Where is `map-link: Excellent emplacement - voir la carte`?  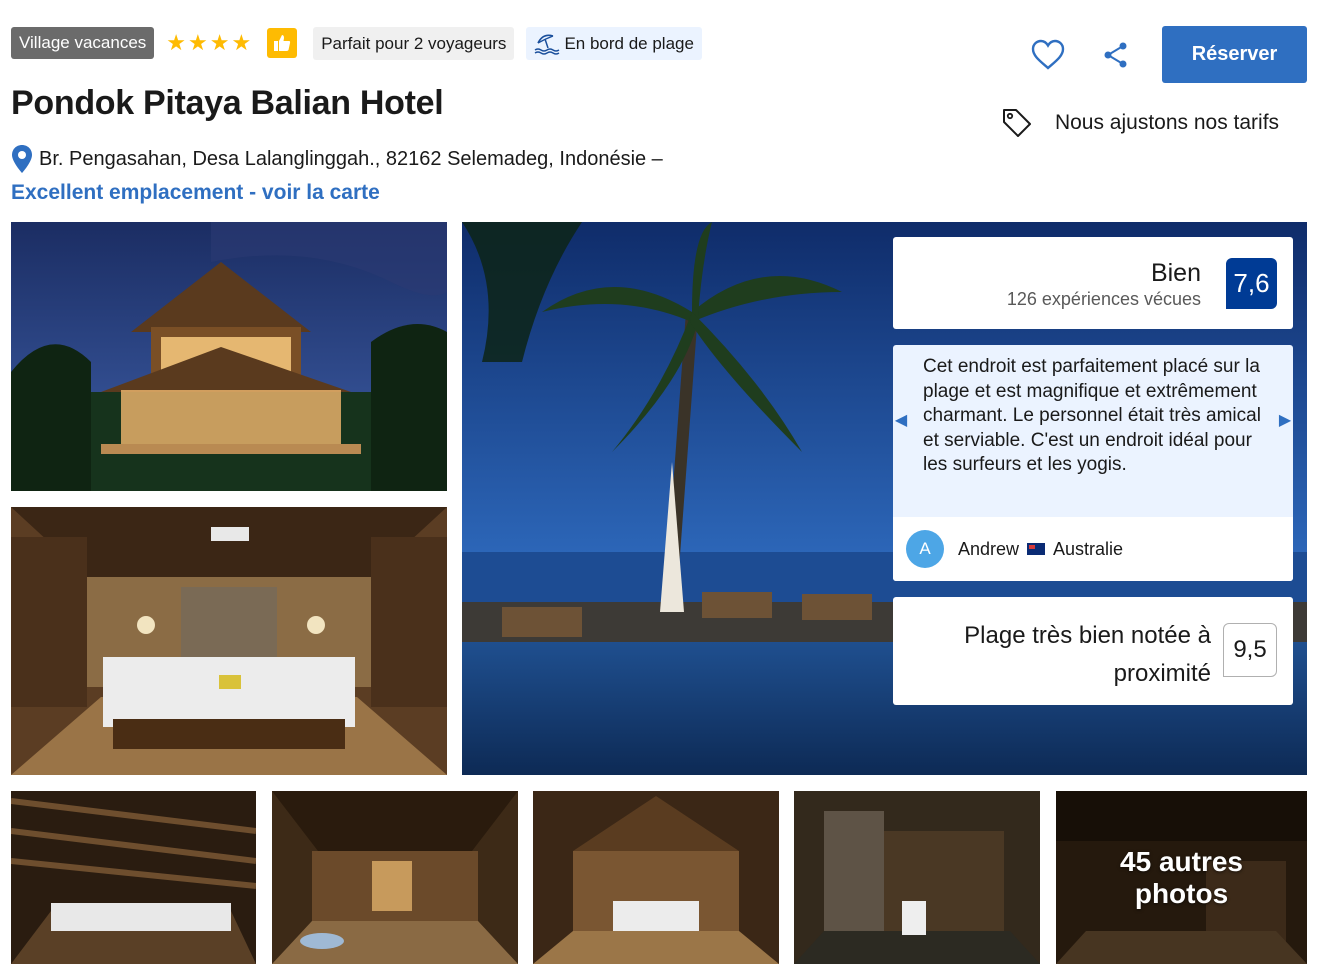 map-link: Excellent emplacement - voir la carte is located at coordinates (195, 193).